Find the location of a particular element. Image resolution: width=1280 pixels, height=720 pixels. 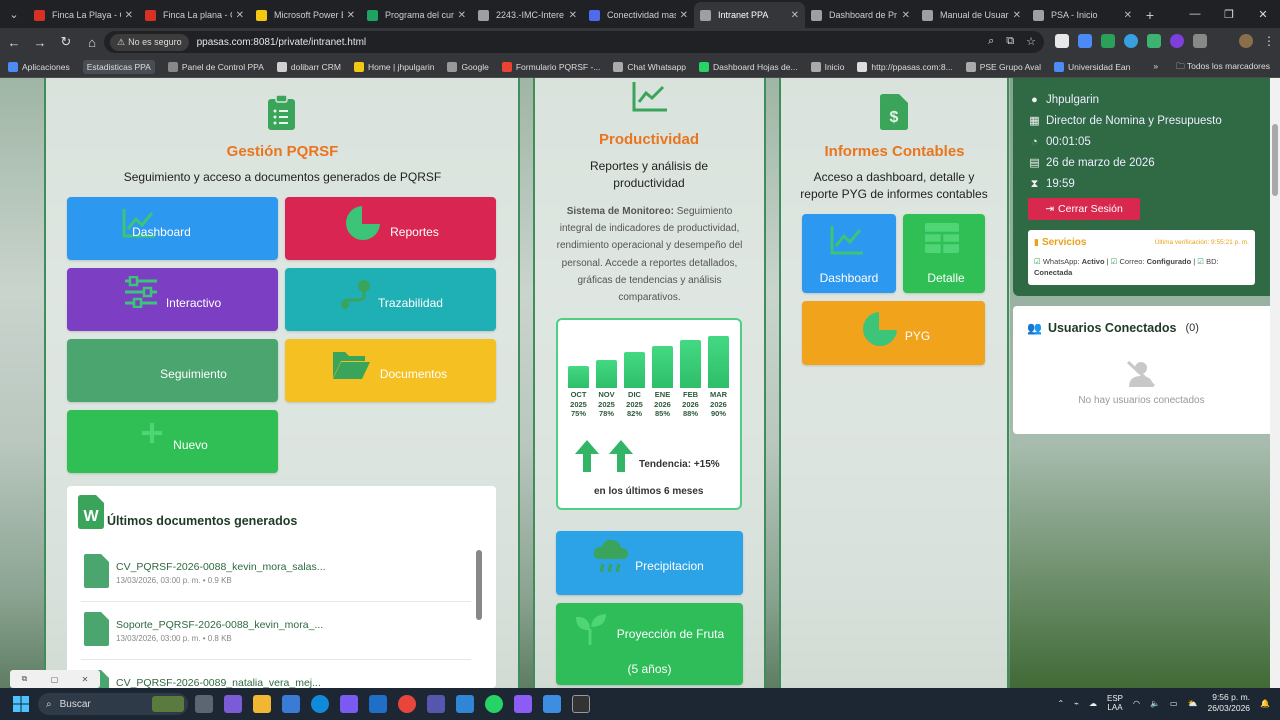

taskbar-clock: 9:56 p. m. 26/03/2026 is located at coordinates (1228, 703).